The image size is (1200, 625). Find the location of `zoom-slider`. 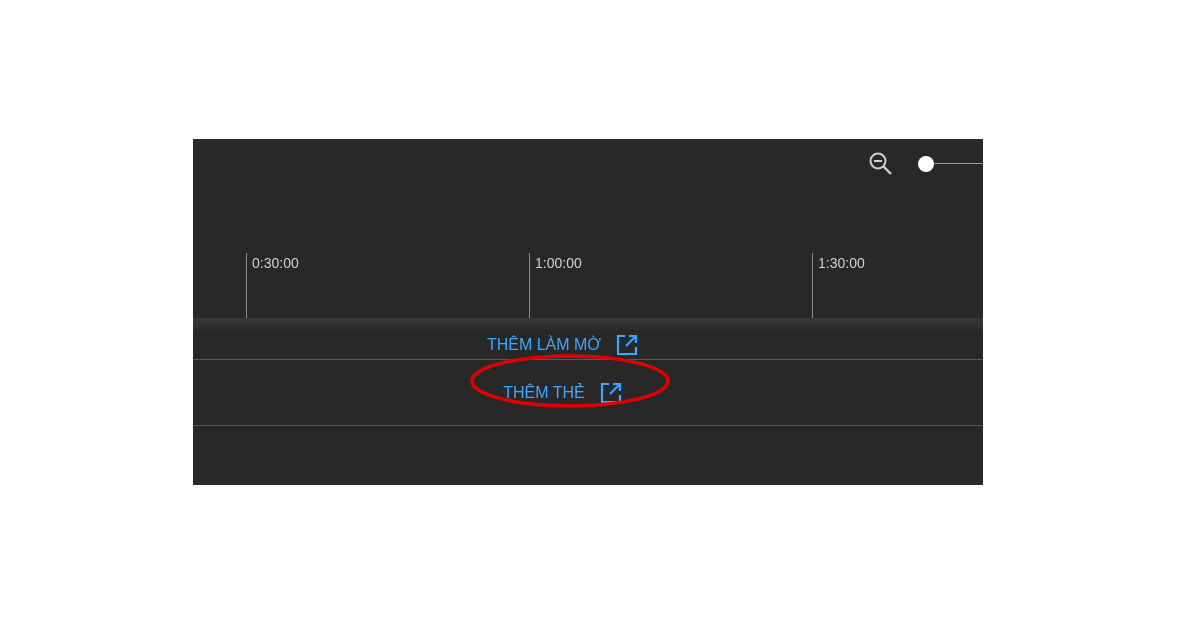

zoom-slider is located at coordinates (950, 164).